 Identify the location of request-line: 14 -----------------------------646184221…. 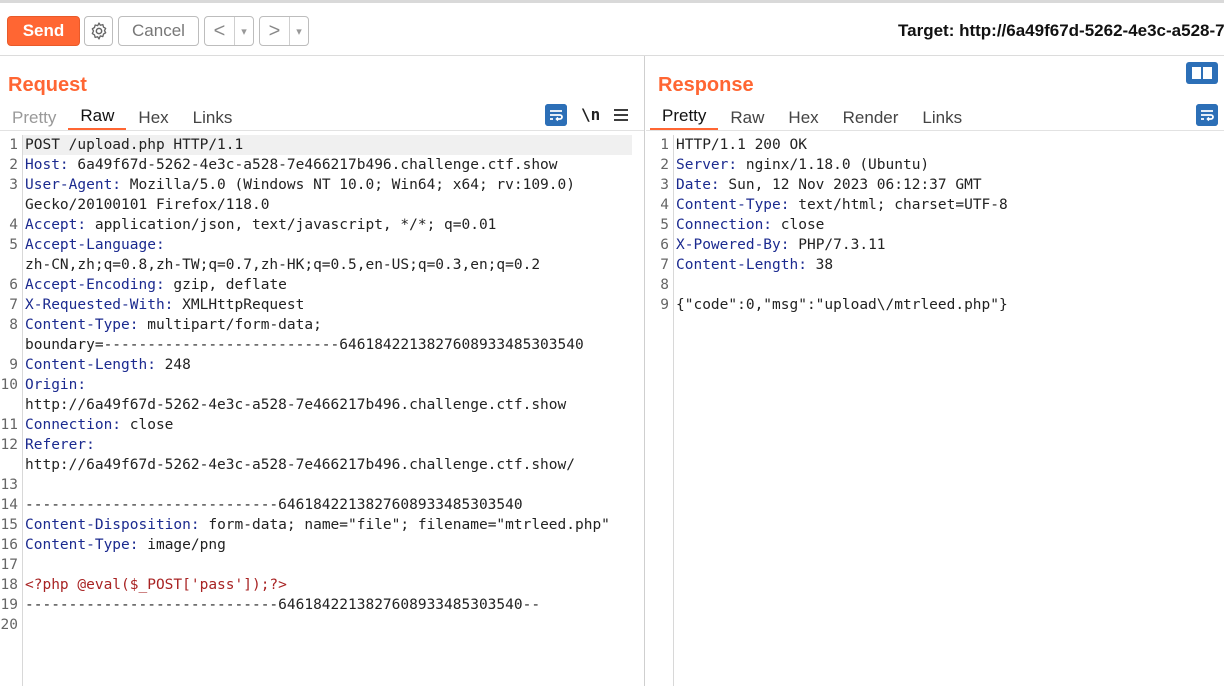
(322, 505).